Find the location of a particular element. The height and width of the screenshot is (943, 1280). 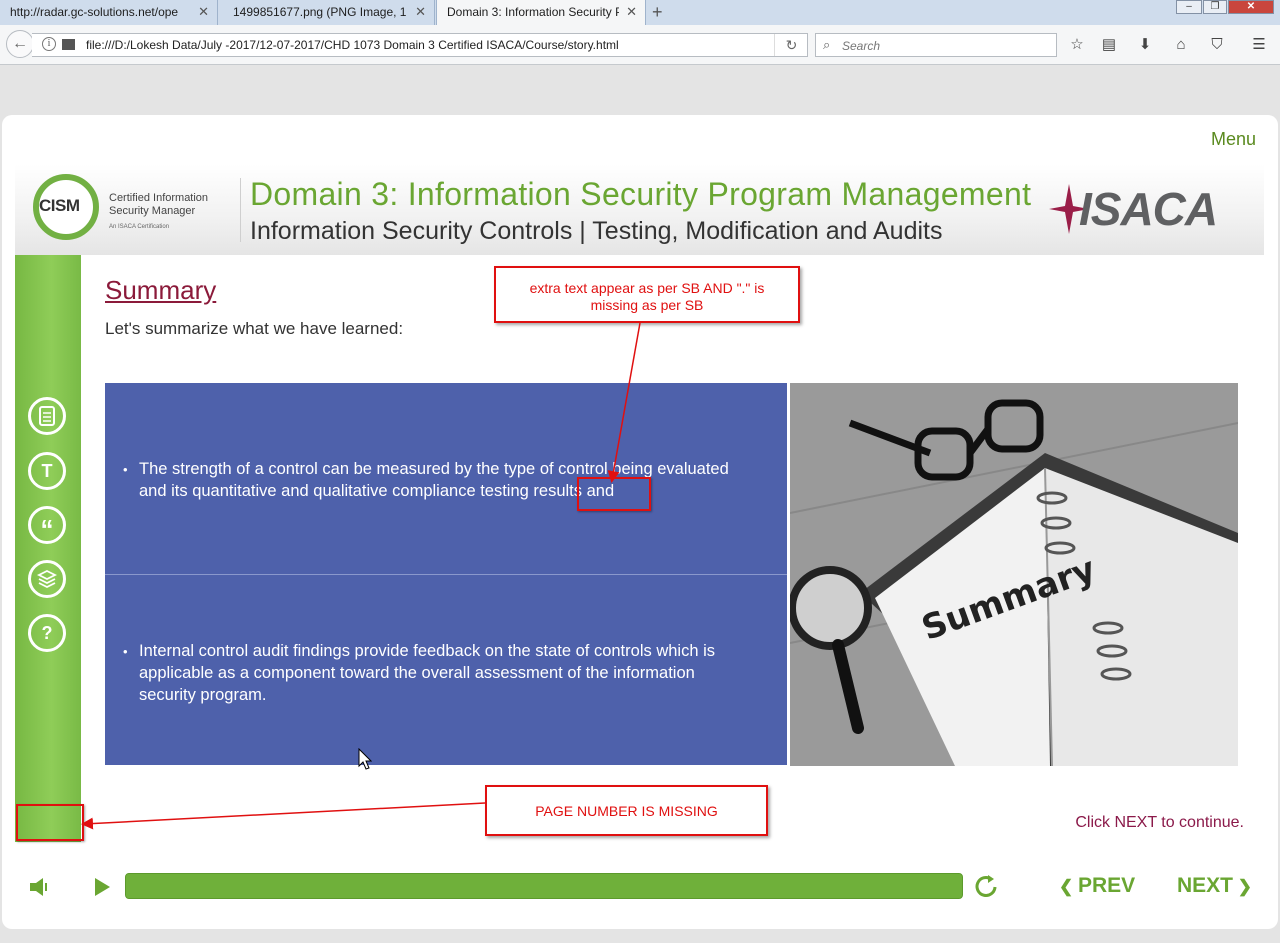

bookmark-star-icon: ☆ is located at coordinates (1077, 45).